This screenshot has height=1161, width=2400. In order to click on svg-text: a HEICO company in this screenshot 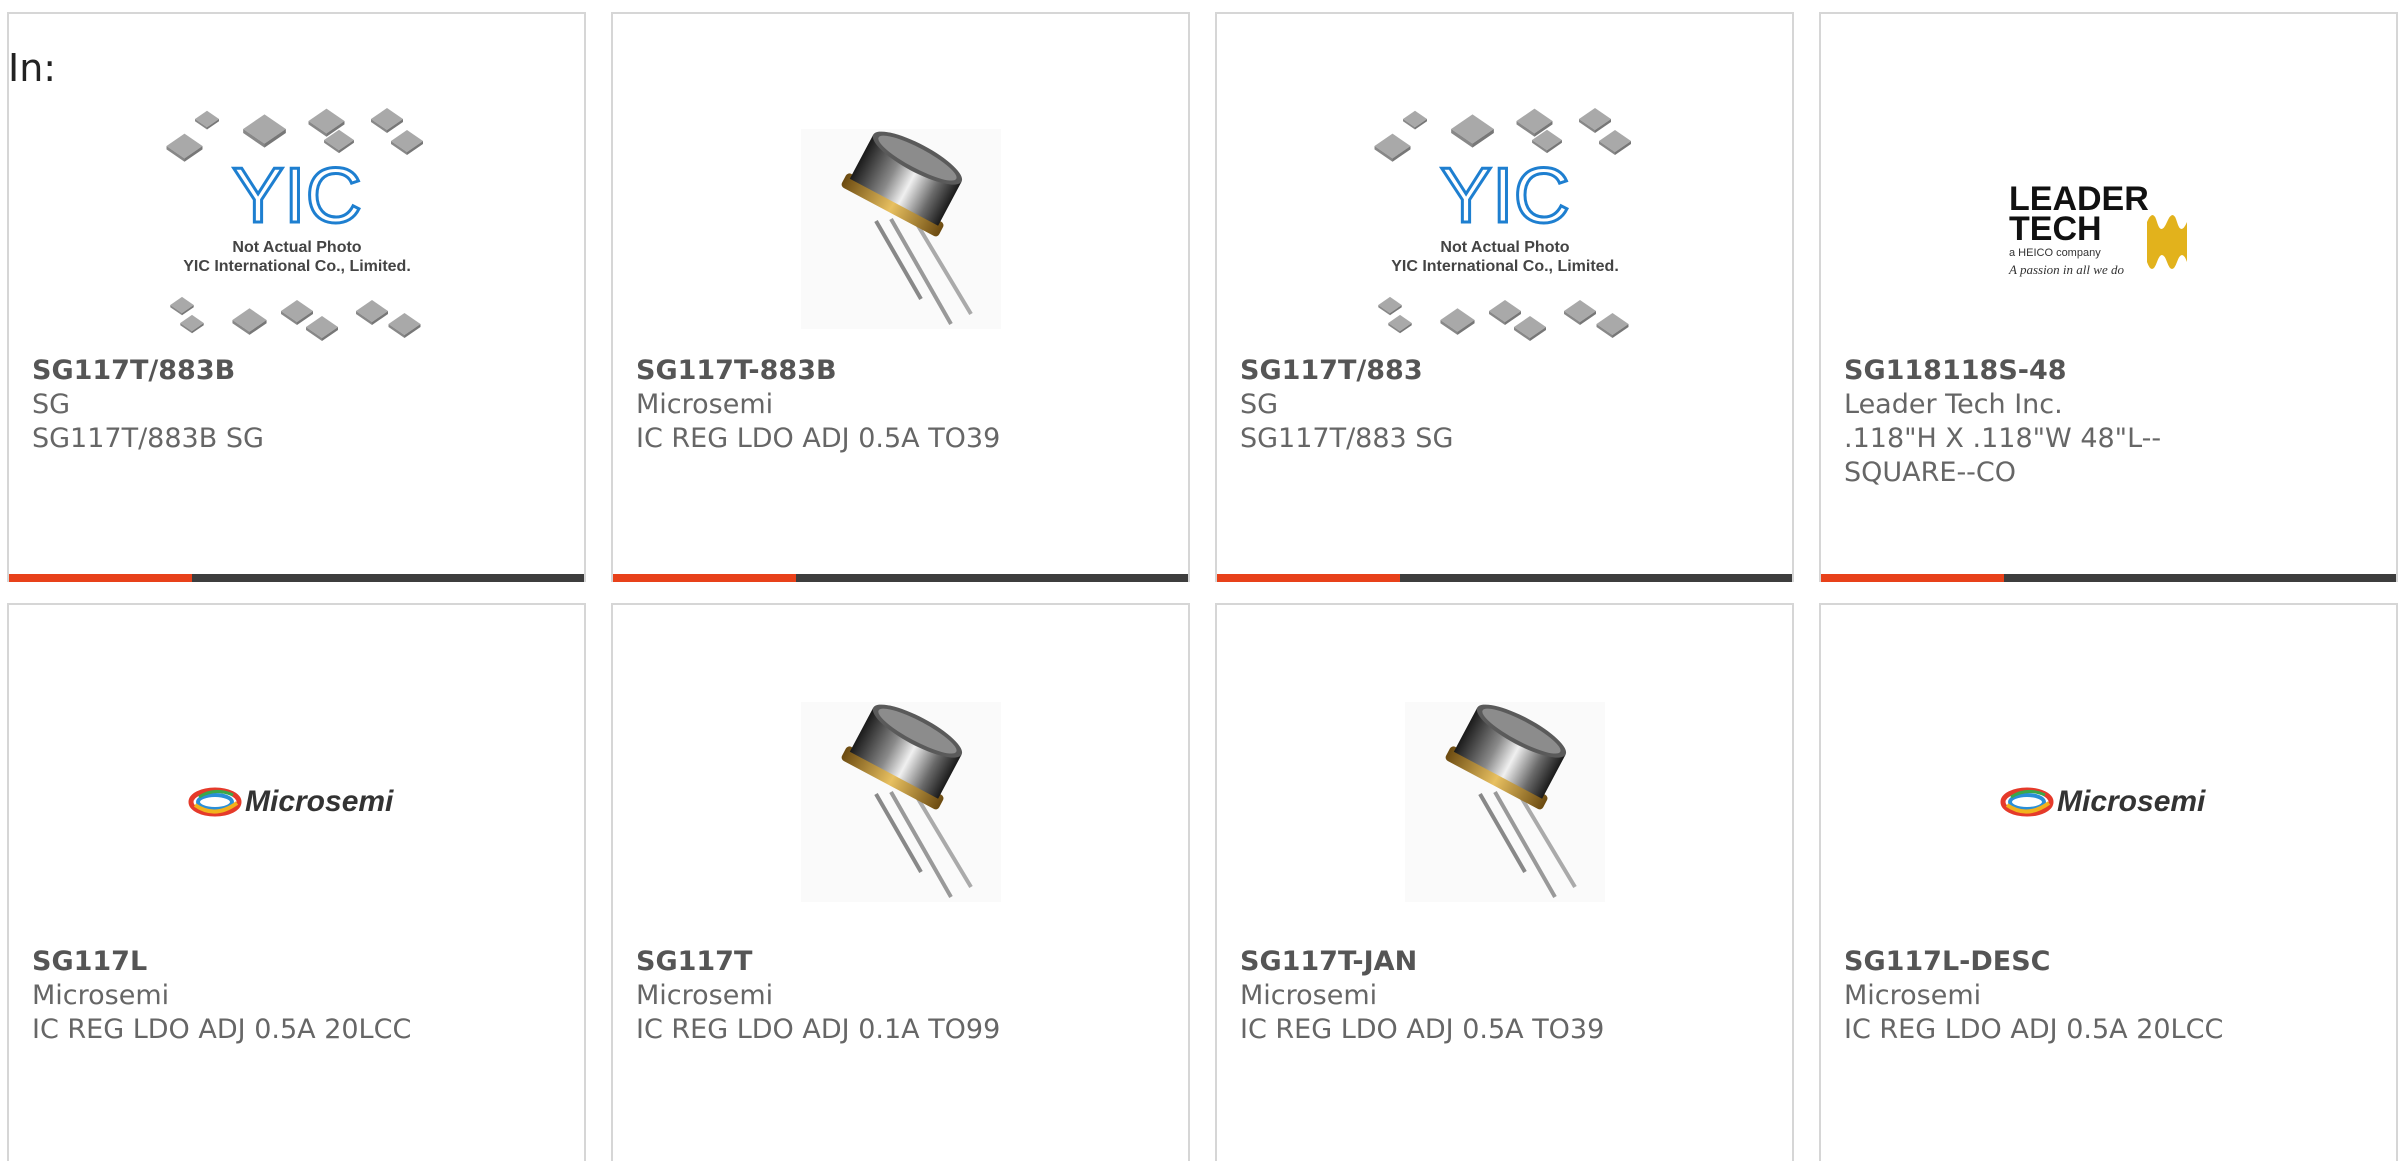, I will do `click(2055, 253)`.